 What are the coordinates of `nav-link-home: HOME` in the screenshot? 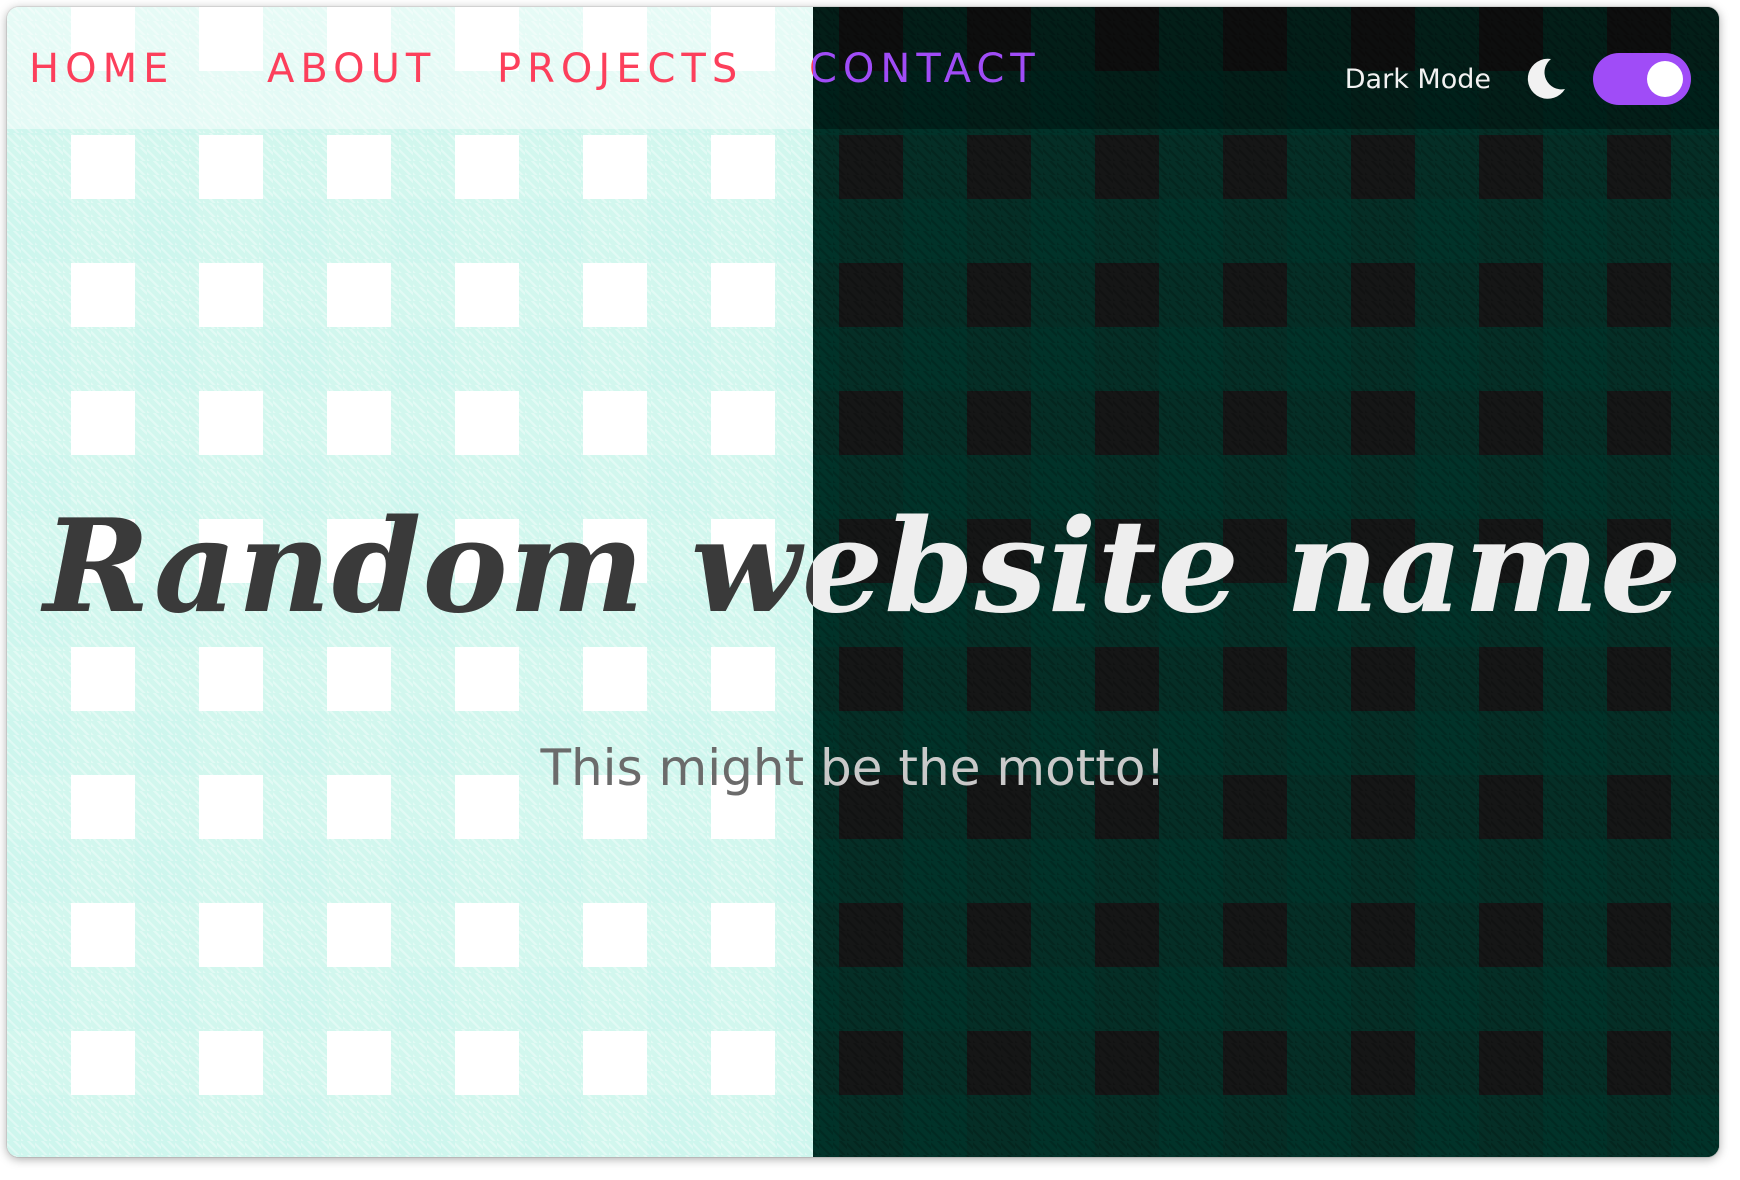 It's located at (148, 69).